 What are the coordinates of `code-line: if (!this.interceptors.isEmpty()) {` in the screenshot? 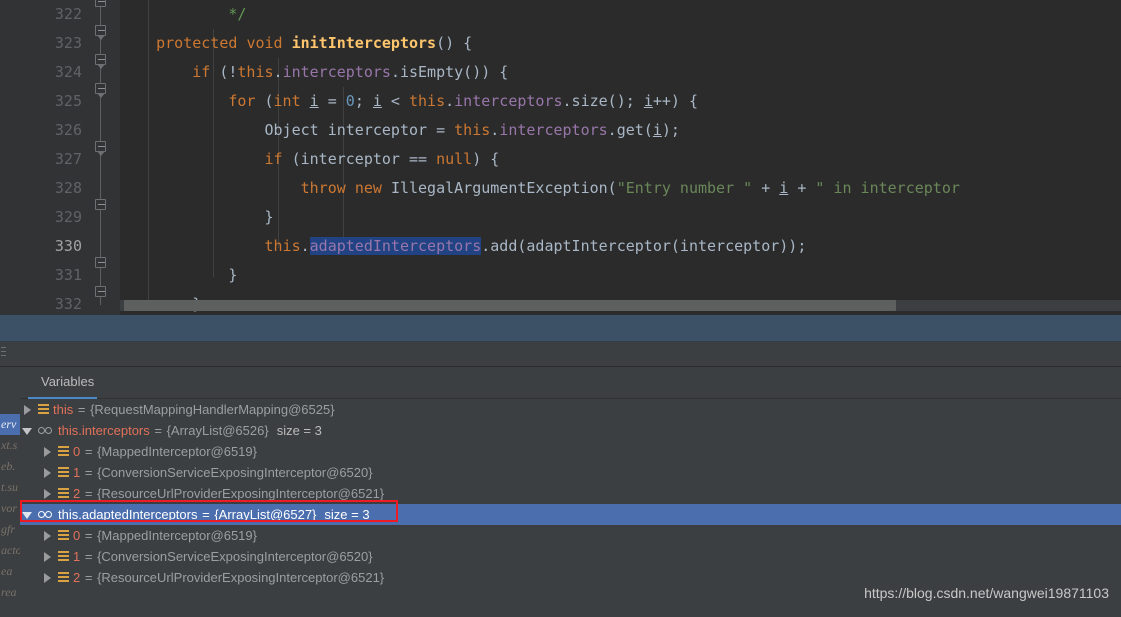 It's located at (620, 72).